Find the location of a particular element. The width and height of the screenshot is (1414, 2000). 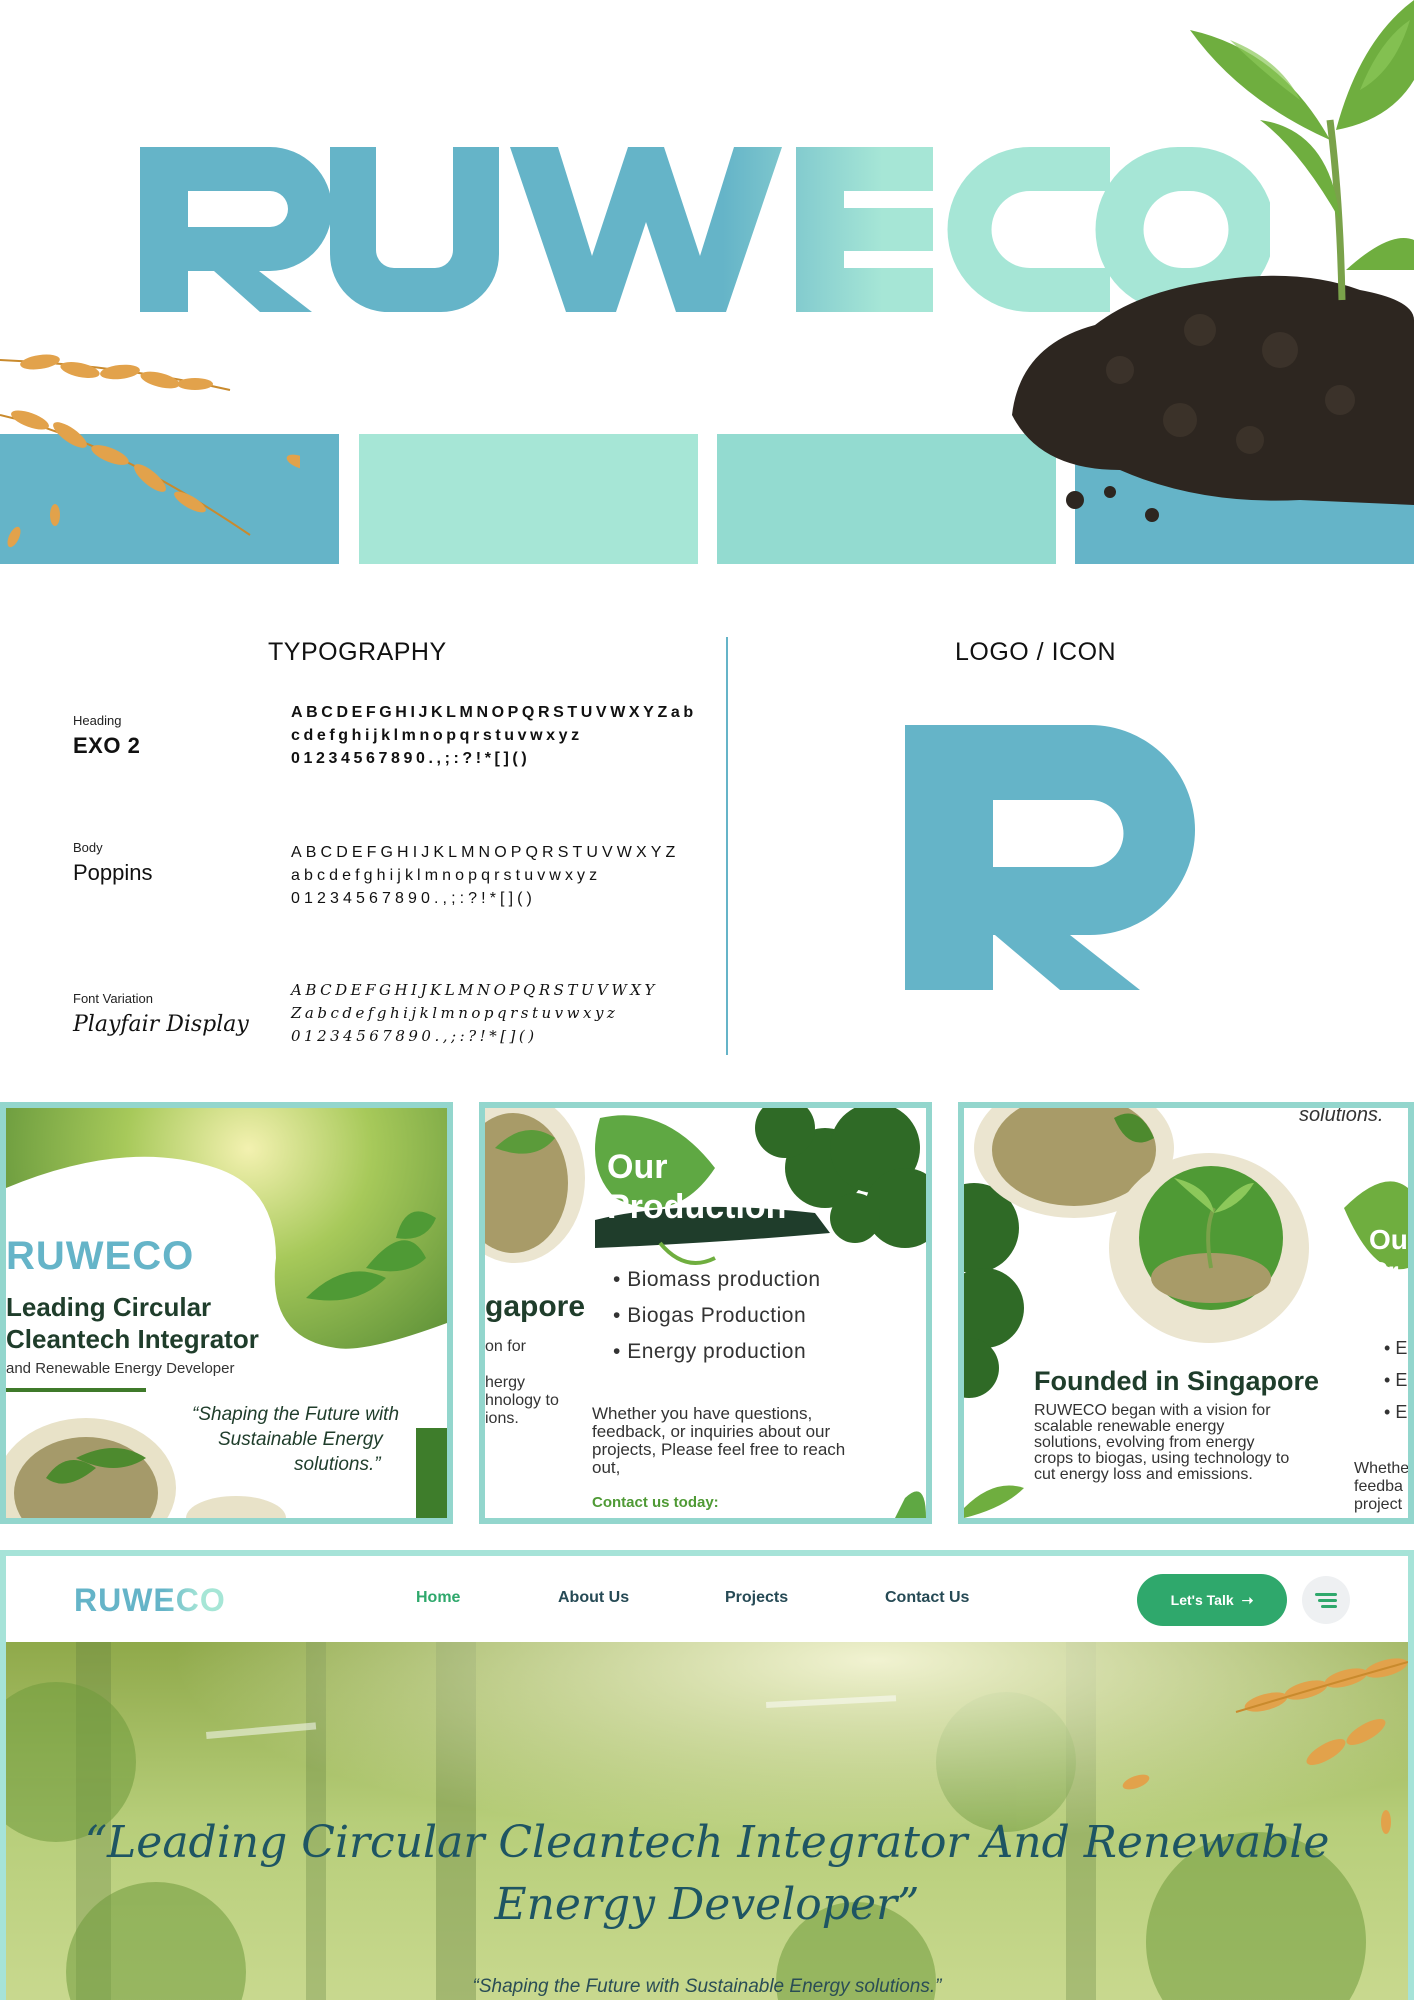

post3-partial-body-2: feedba is located at coordinates (1378, 1486).